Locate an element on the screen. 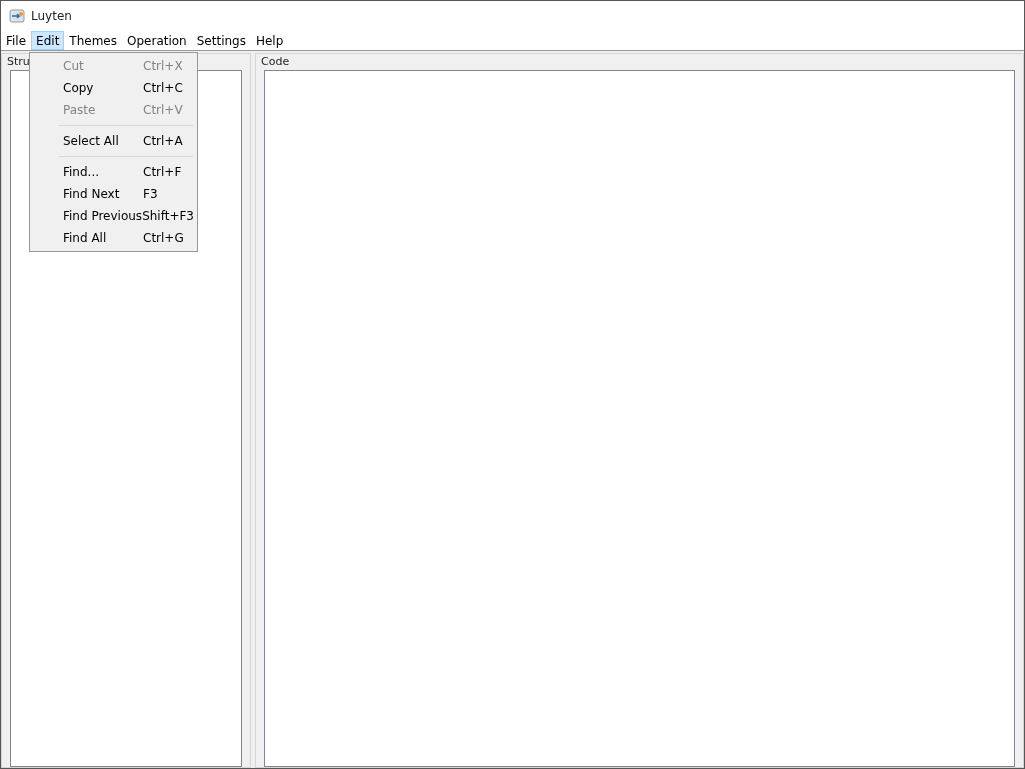 The width and height of the screenshot is (1025, 769). menu-entry: Copy Ctrl+C is located at coordinates (113, 88).